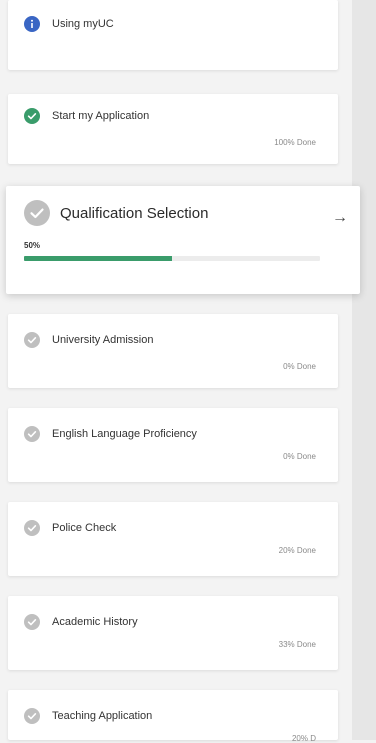 This screenshot has height=743, width=376. Describe the element at coordinates (173, 351) in the screenshot. I see `step-card-university-admission: University Admission 0% Done` at that location.